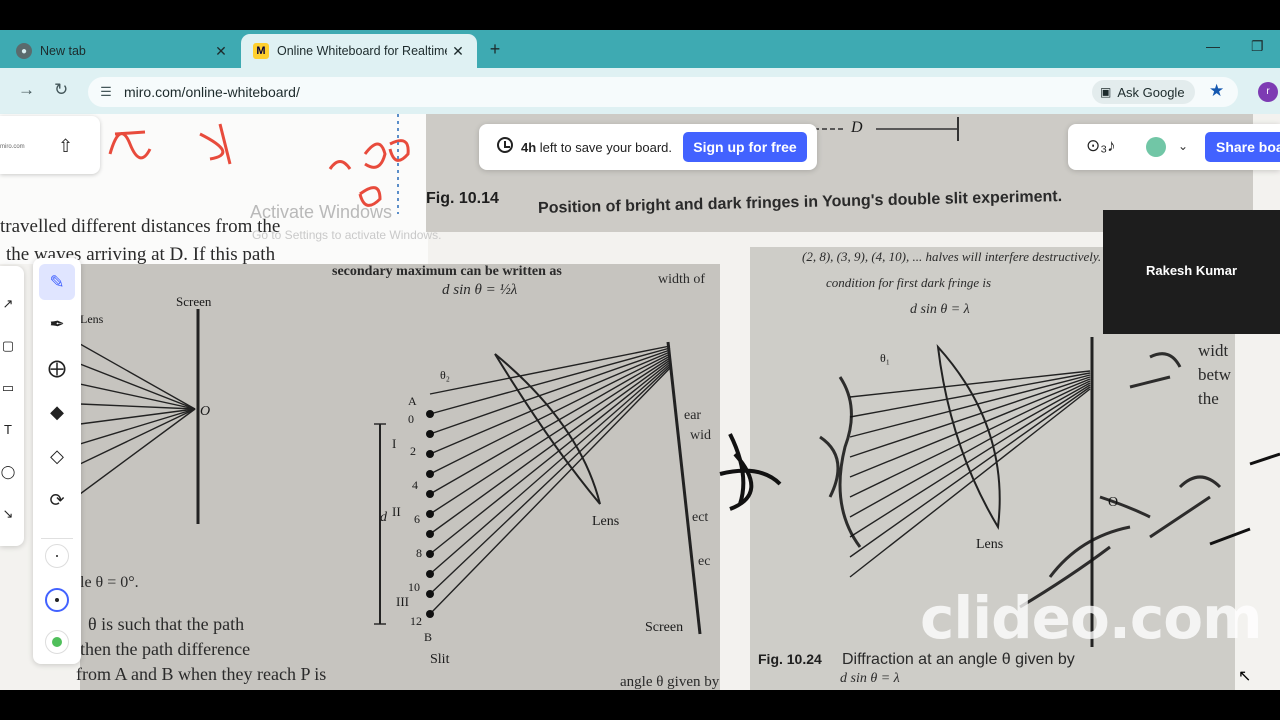 The width and height of the screenshot is (1280, 720). Describe the element at coordinates (882, 129) in the screenshot. I see `distance-line` at that location.